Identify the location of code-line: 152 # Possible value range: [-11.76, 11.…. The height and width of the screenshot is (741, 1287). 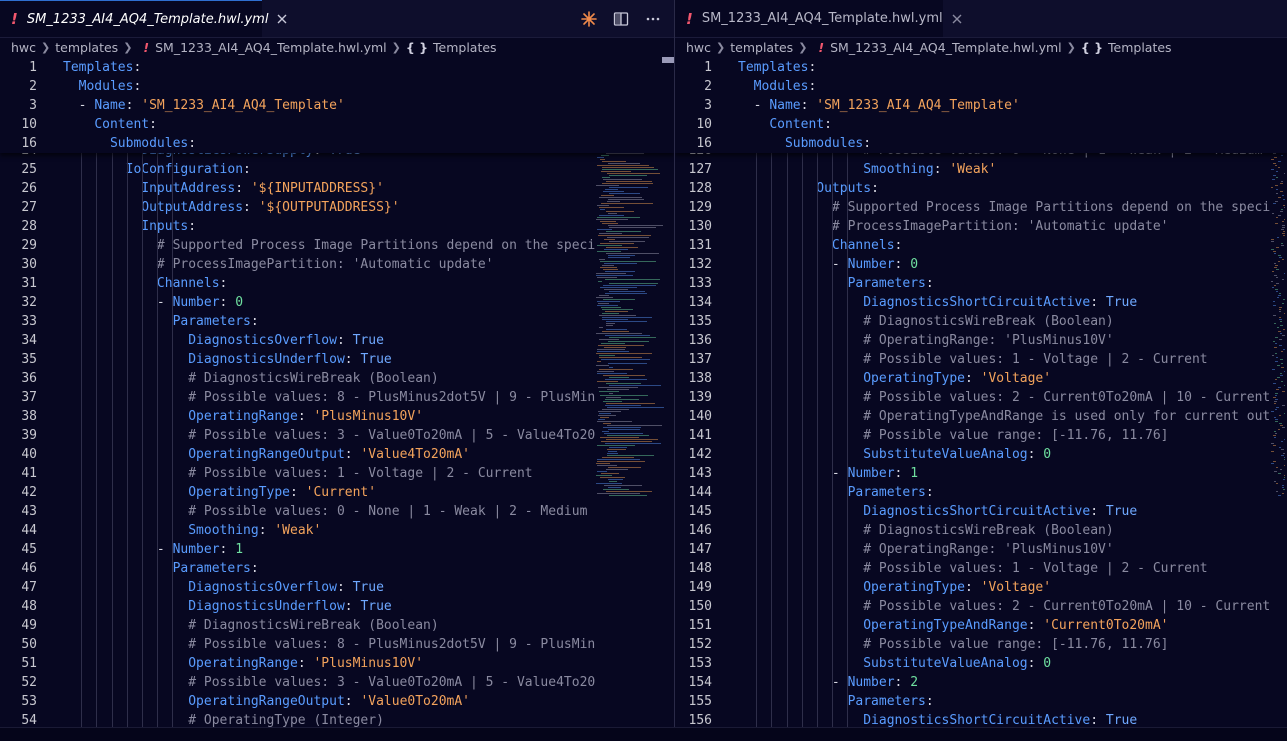
(970, 644).